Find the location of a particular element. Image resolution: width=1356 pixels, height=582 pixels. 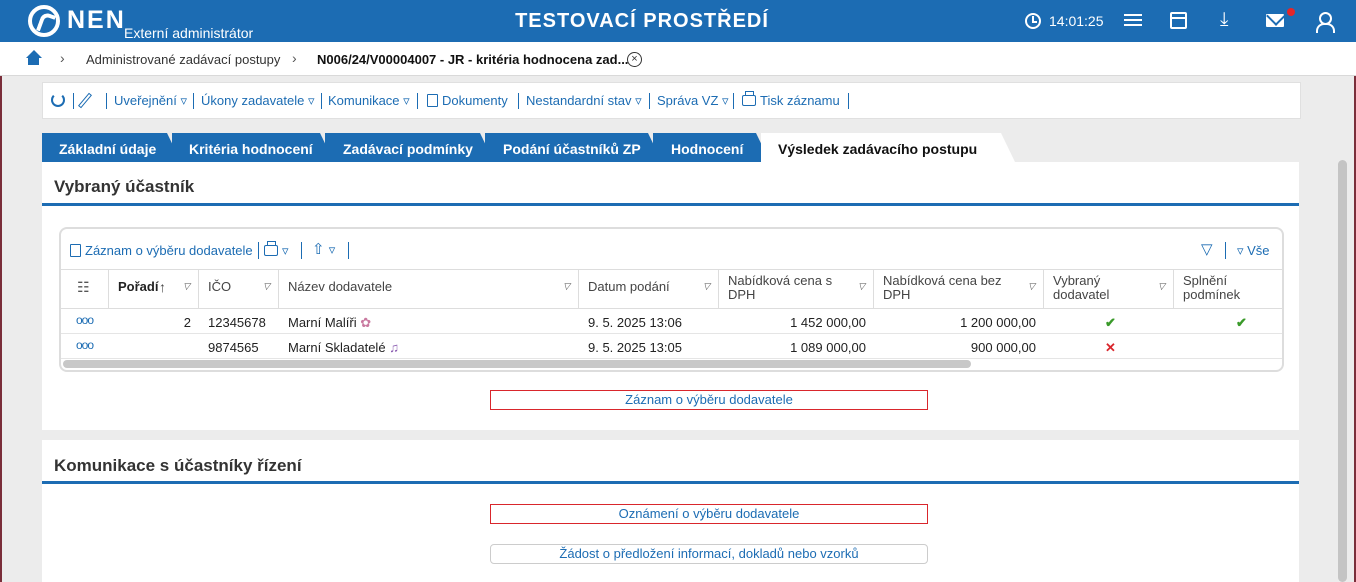

record-report-label: Záznam o výběru dodavatele is located at coordinates (169, 250).